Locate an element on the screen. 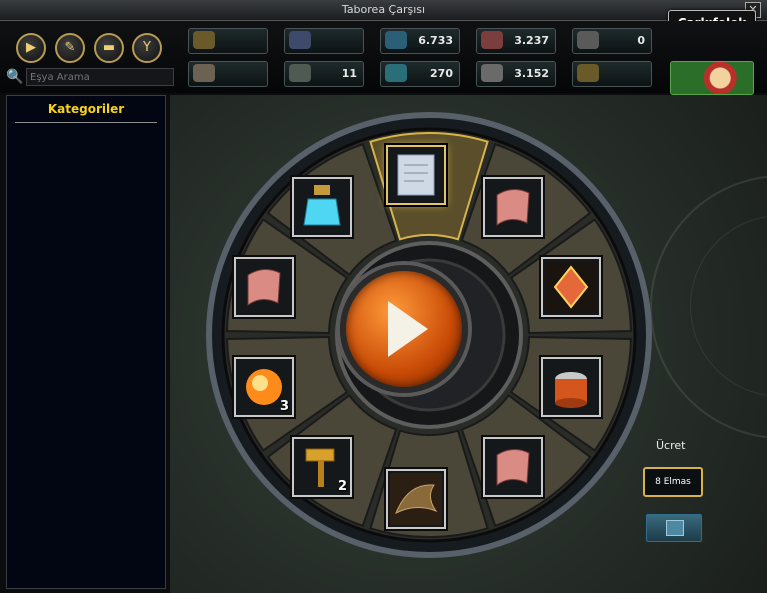 The image size is (767, 593). potion-icon is located at coordinates (322, 205).